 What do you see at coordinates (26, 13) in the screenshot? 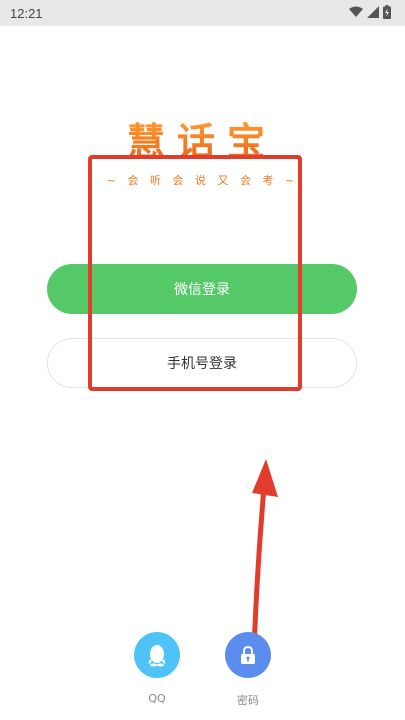
I see `status-time: 12:21` at bounding box center [26, 13].